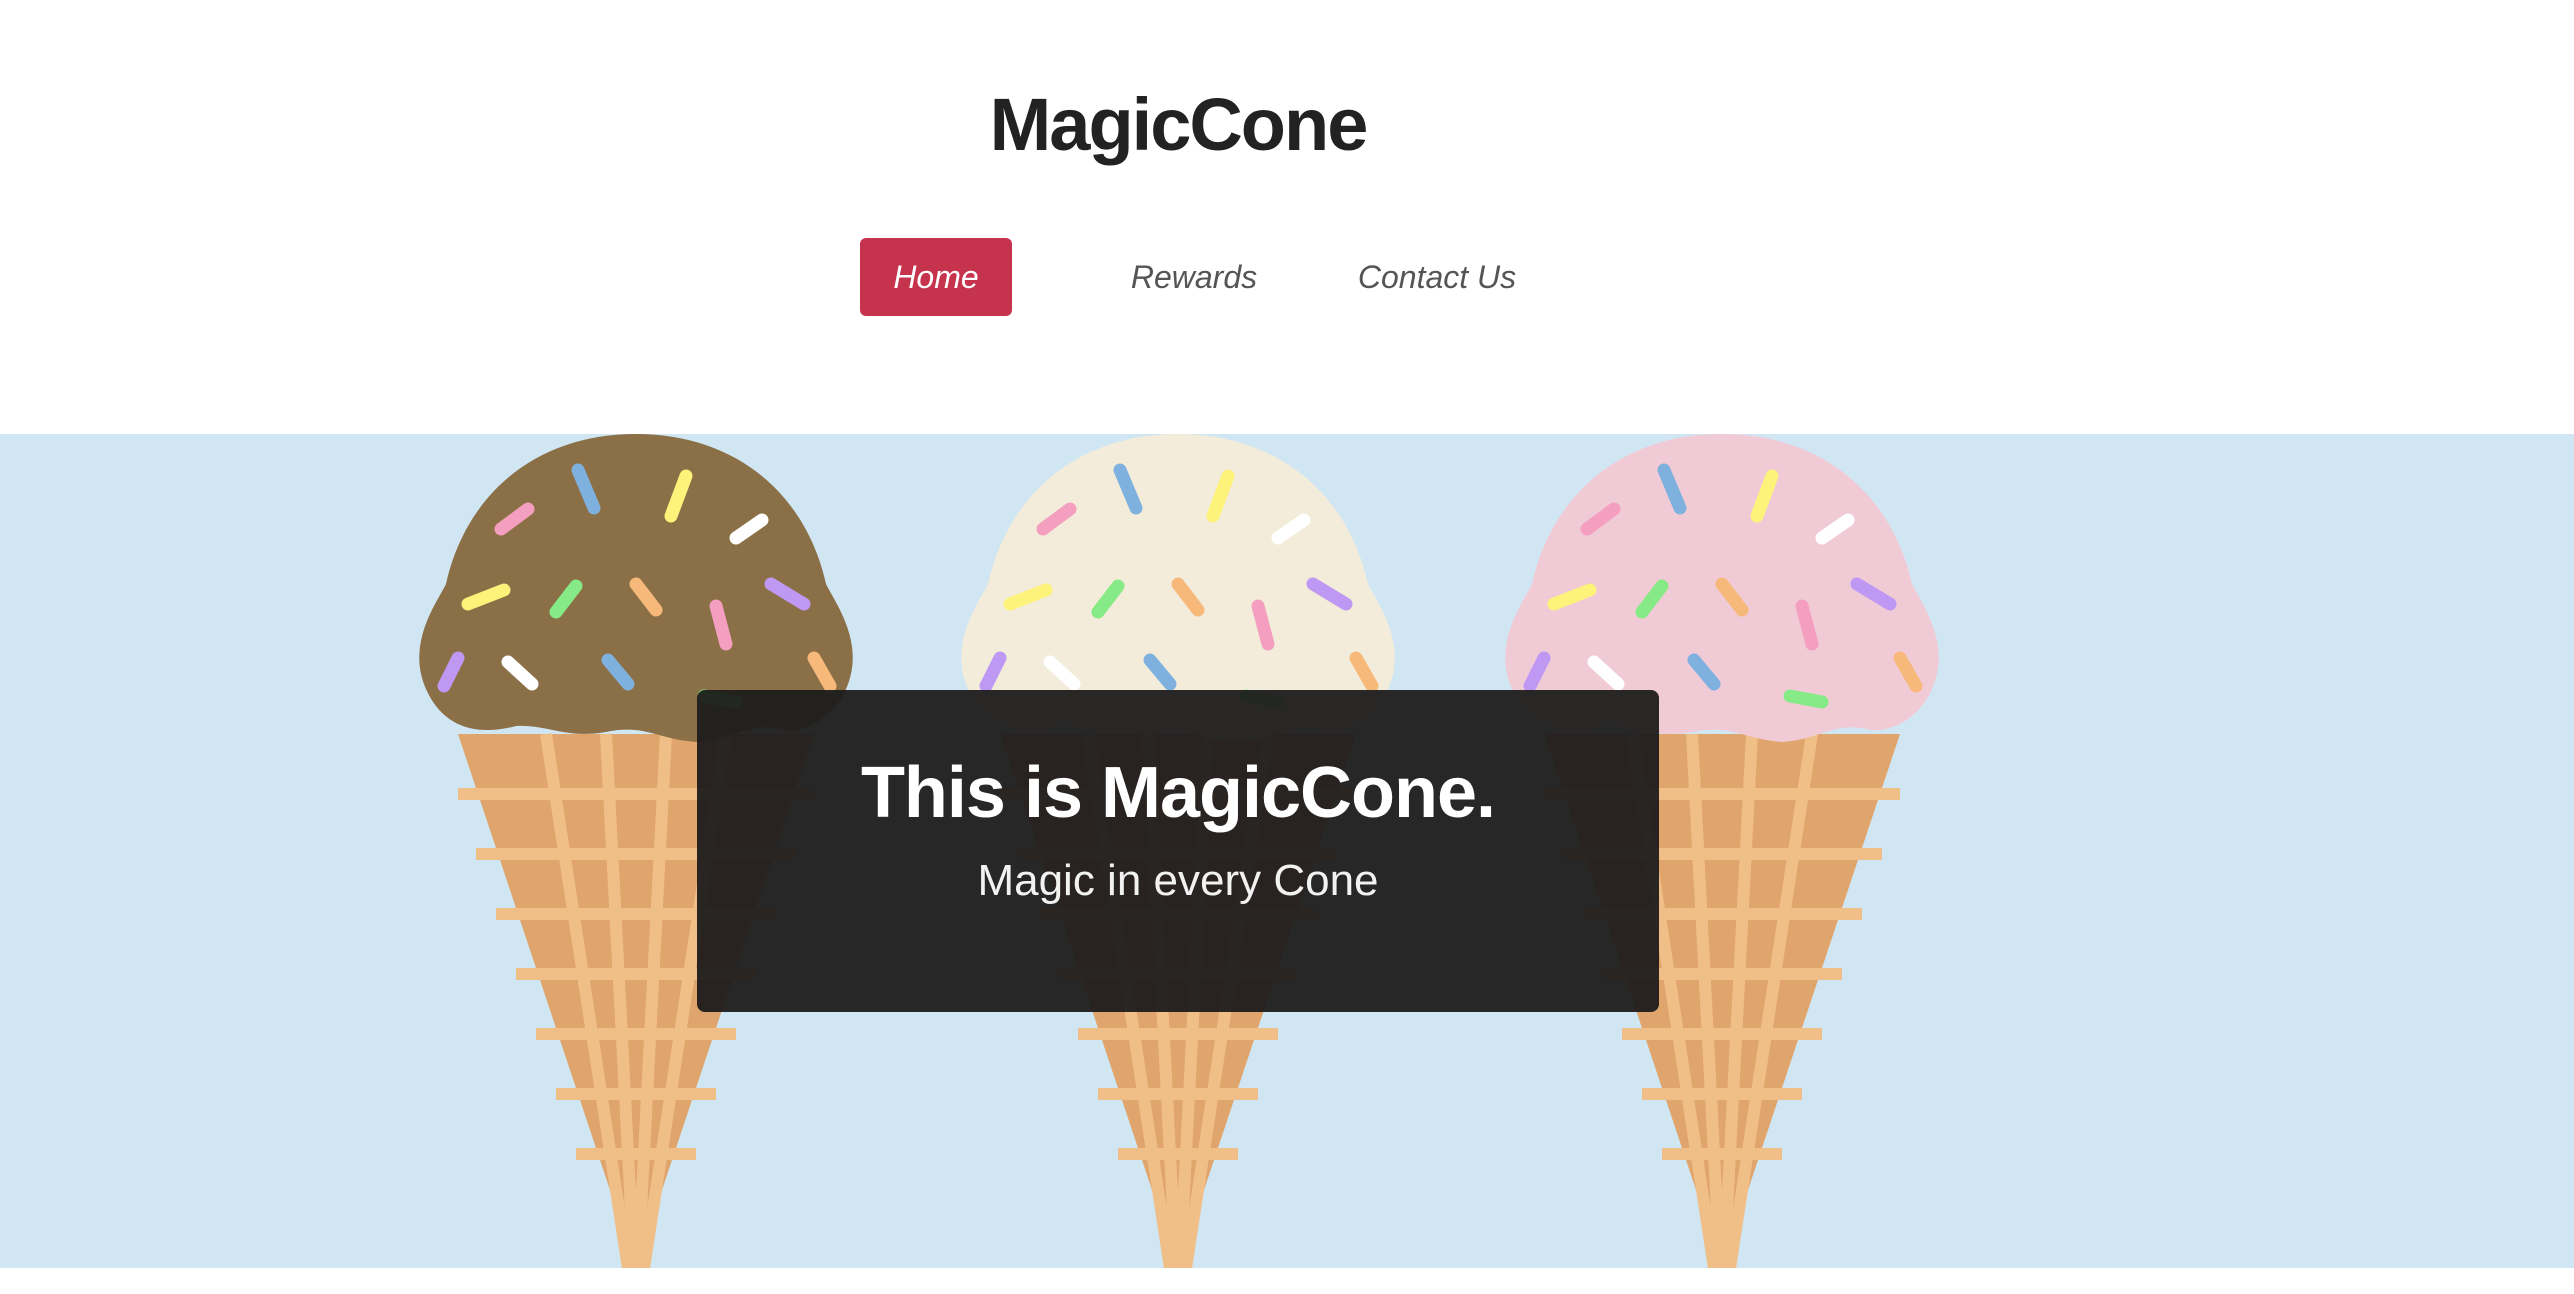  What do you see at coordinates (1178, 880) in the screenshot?
I see `hero-subtitle: Magic in every Cone` at bounding box center [1178, 880].